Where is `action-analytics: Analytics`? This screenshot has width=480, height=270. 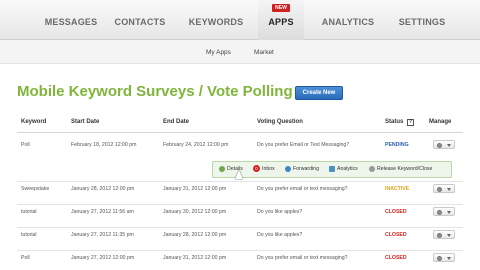
action-analytics: Analytics is located at coordinates (343, 169).